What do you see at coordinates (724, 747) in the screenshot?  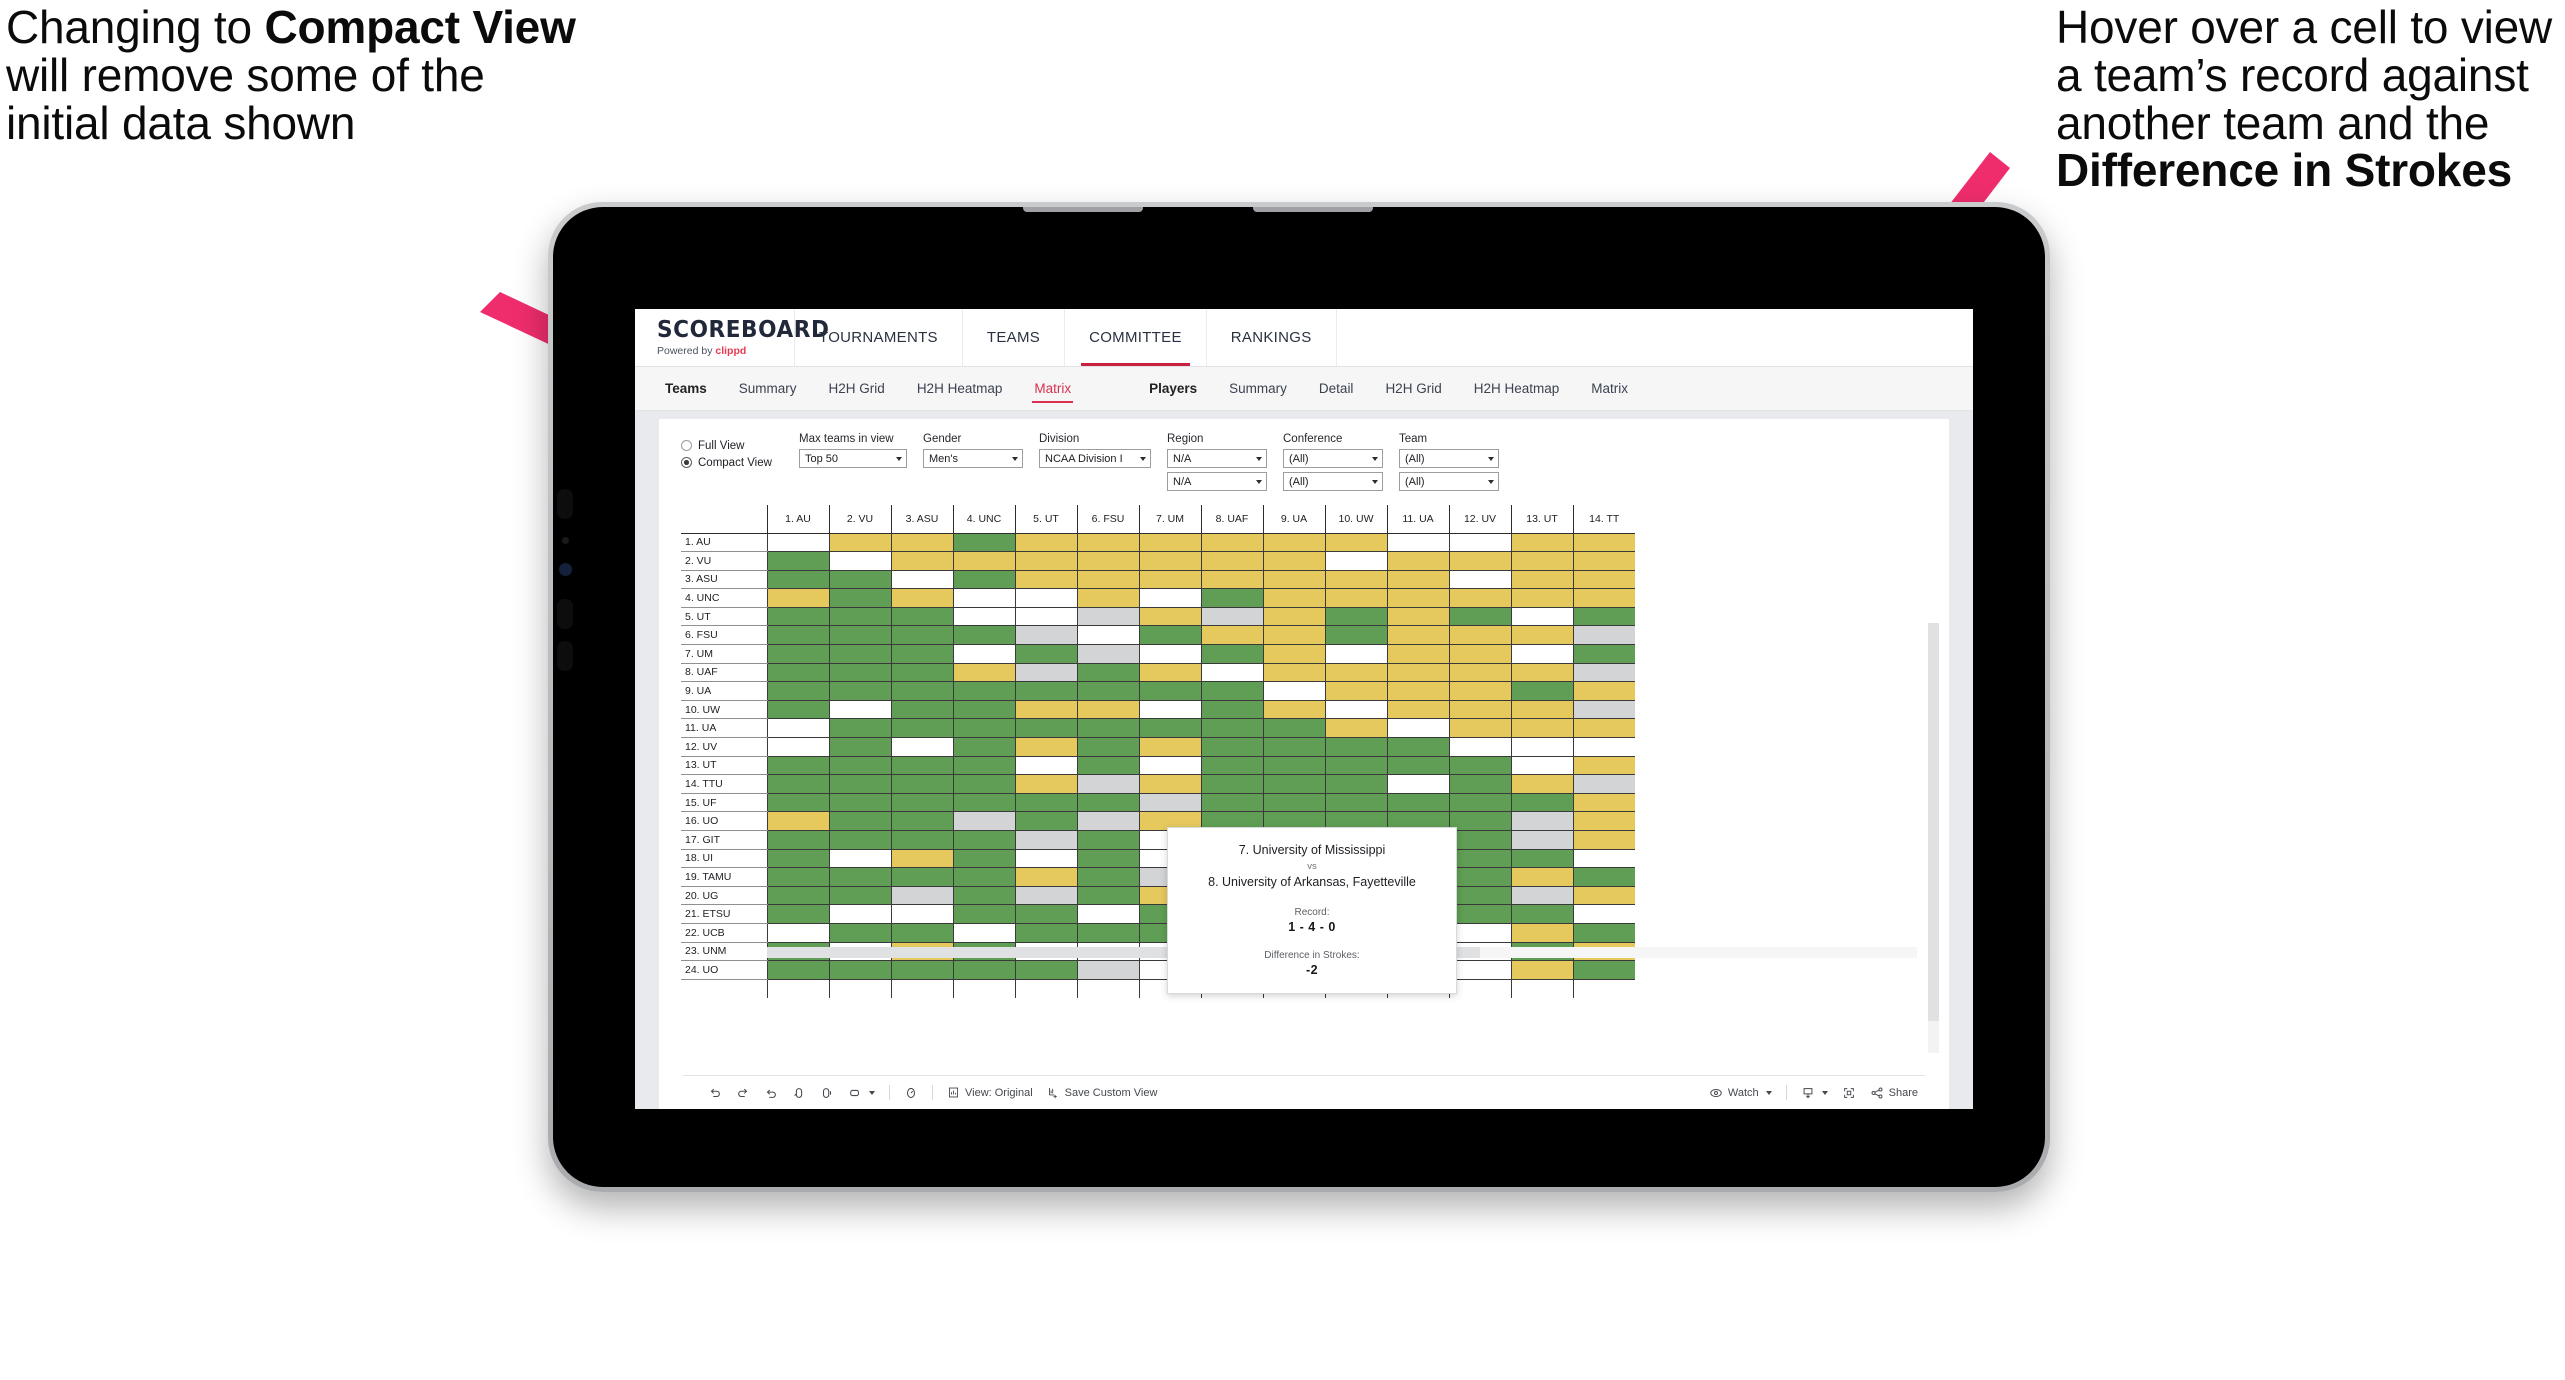 I see `matrix-row-header-11: 12. UV` at bounding box center [724, 747].